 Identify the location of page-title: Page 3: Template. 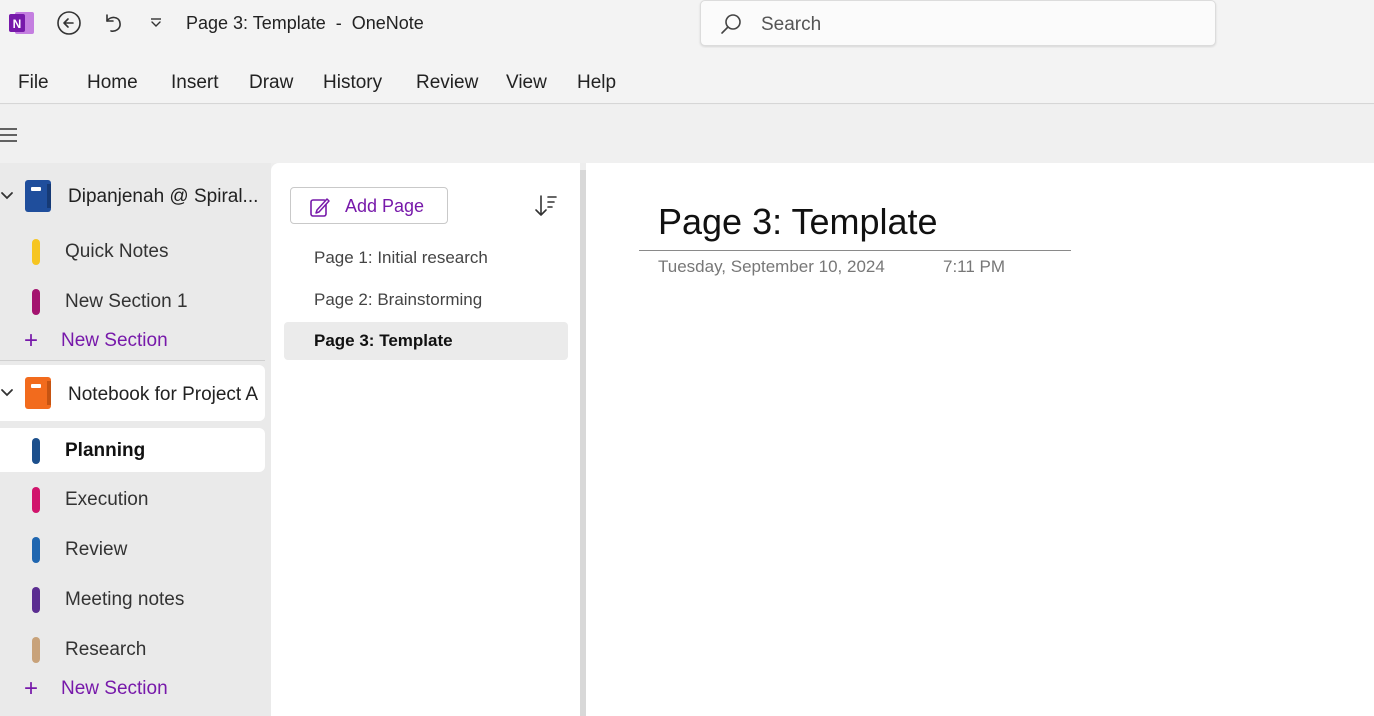
(798, 222).